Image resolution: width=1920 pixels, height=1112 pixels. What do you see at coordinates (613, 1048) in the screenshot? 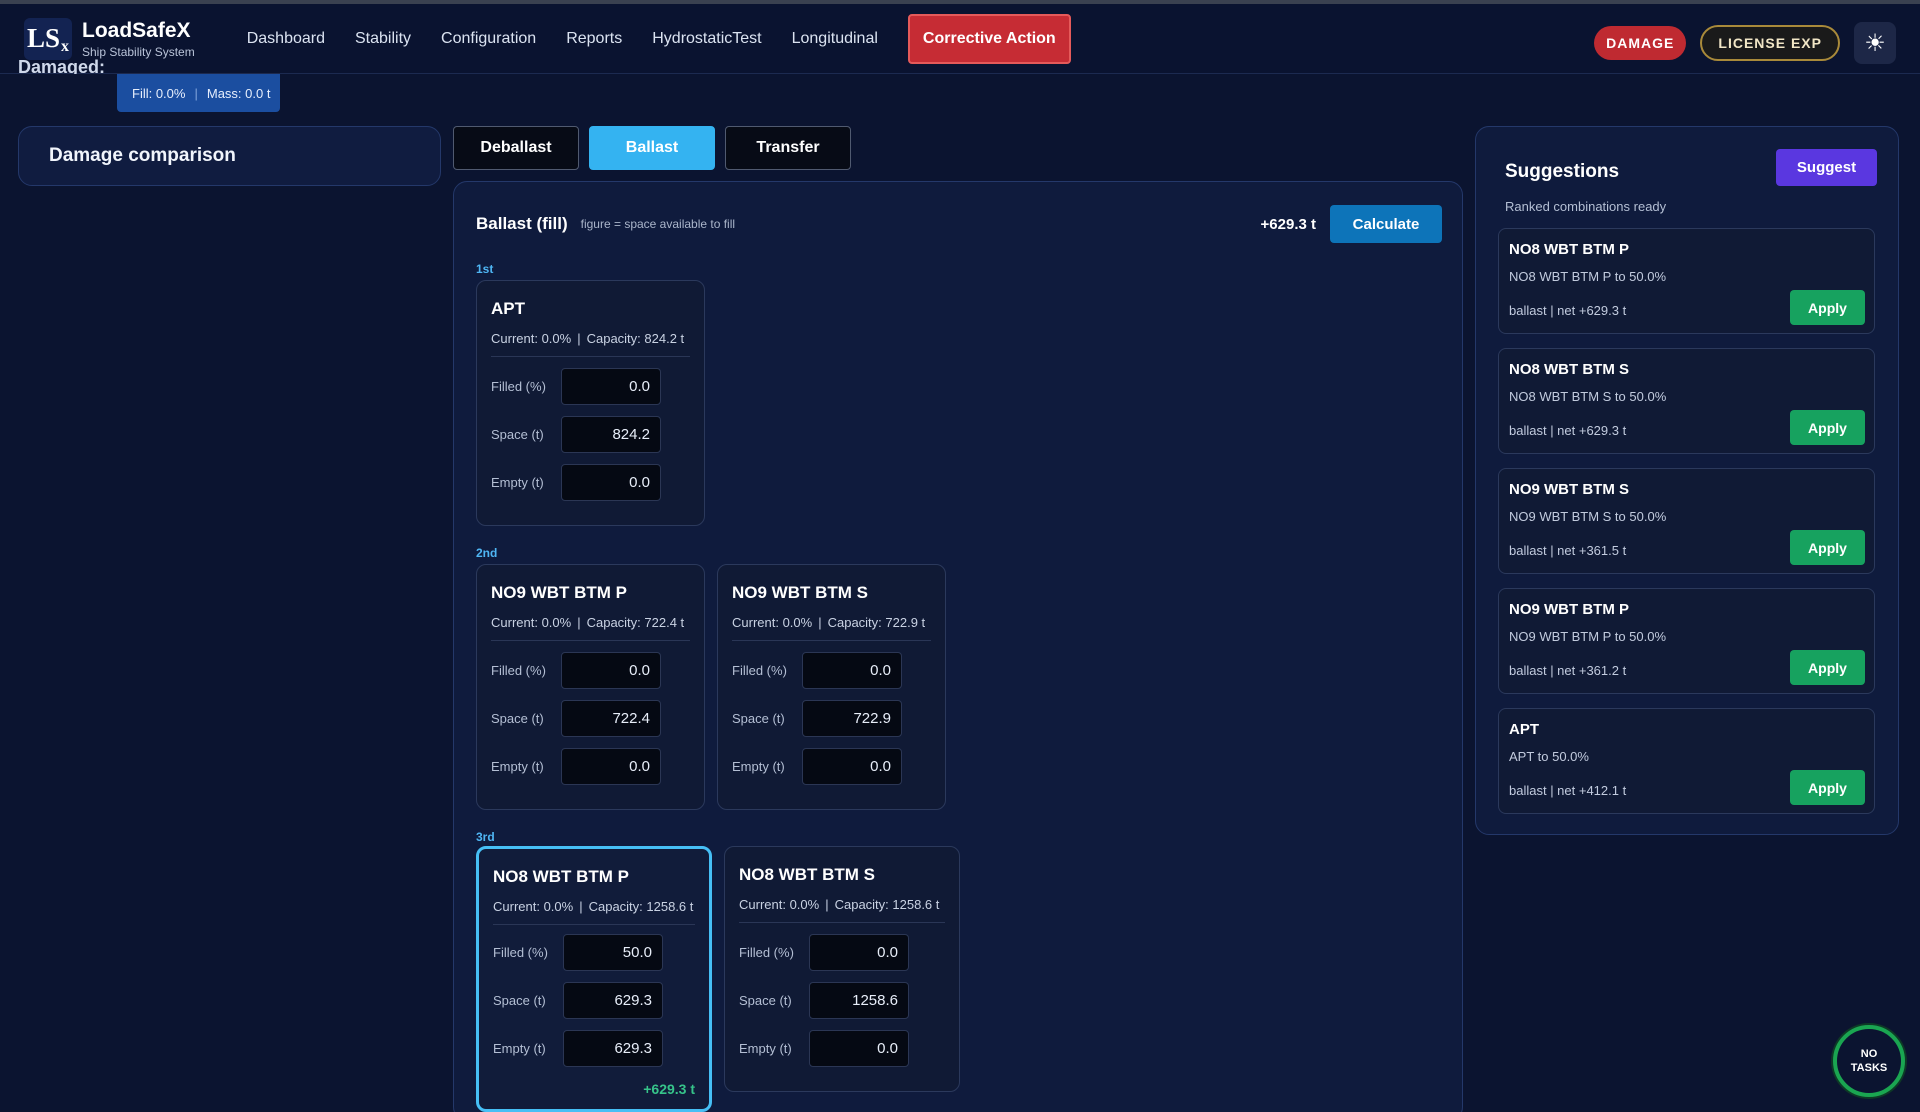
I see `empty-input: 629.3` at bounding box center [613, 1048].